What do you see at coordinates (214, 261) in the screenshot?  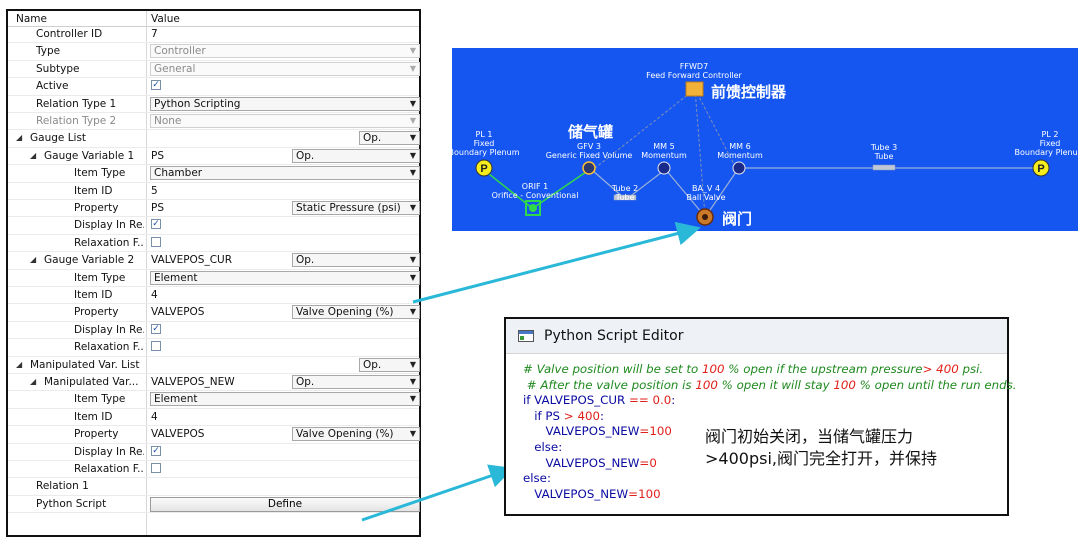 I see `grid-row: ◢ Gauge Variable 2 VALVEPOS_CUR Op. ▼` at bounding box center [214, 261].